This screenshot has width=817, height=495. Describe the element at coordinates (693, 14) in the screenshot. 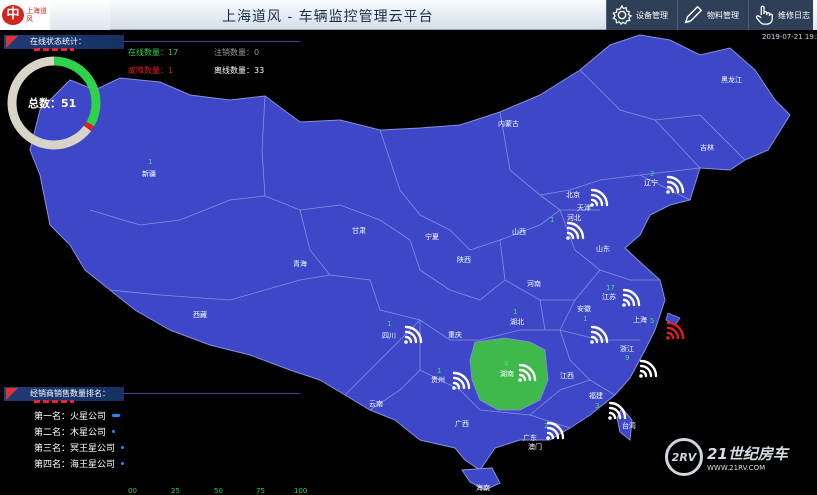

I see `pencil-icon` at that location.